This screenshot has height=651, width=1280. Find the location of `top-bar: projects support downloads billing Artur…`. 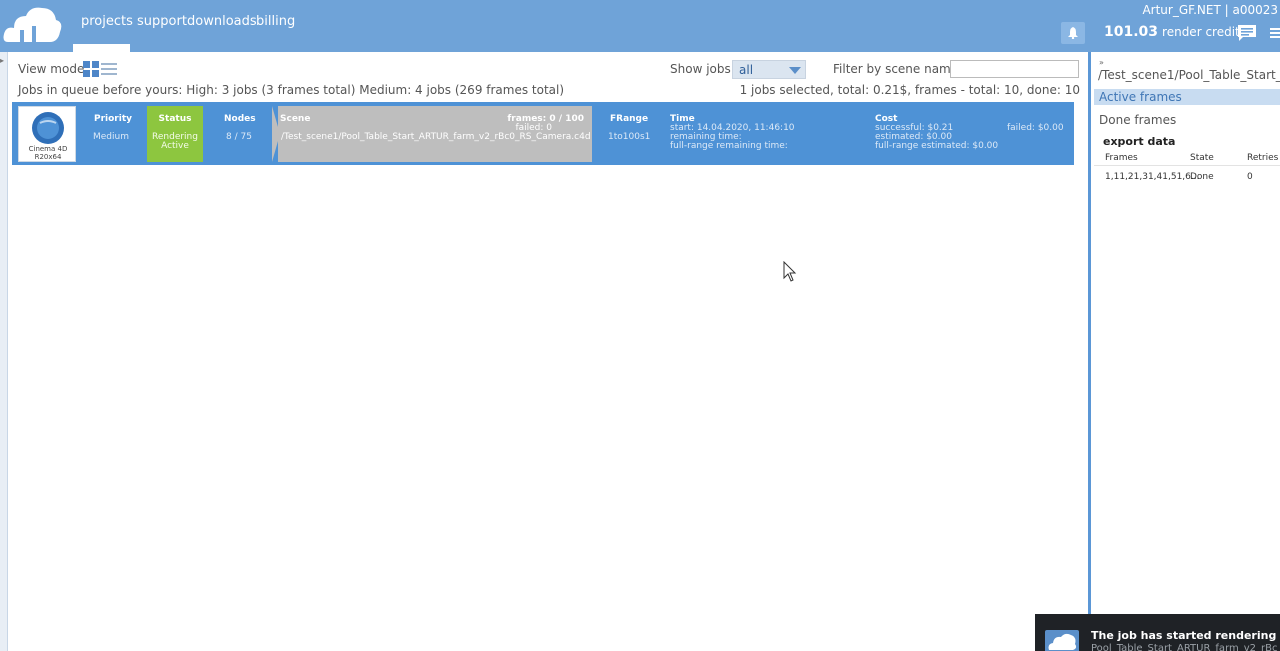

top-bar: projects support downloads billing Artur… is located at coordinates (640, 26).